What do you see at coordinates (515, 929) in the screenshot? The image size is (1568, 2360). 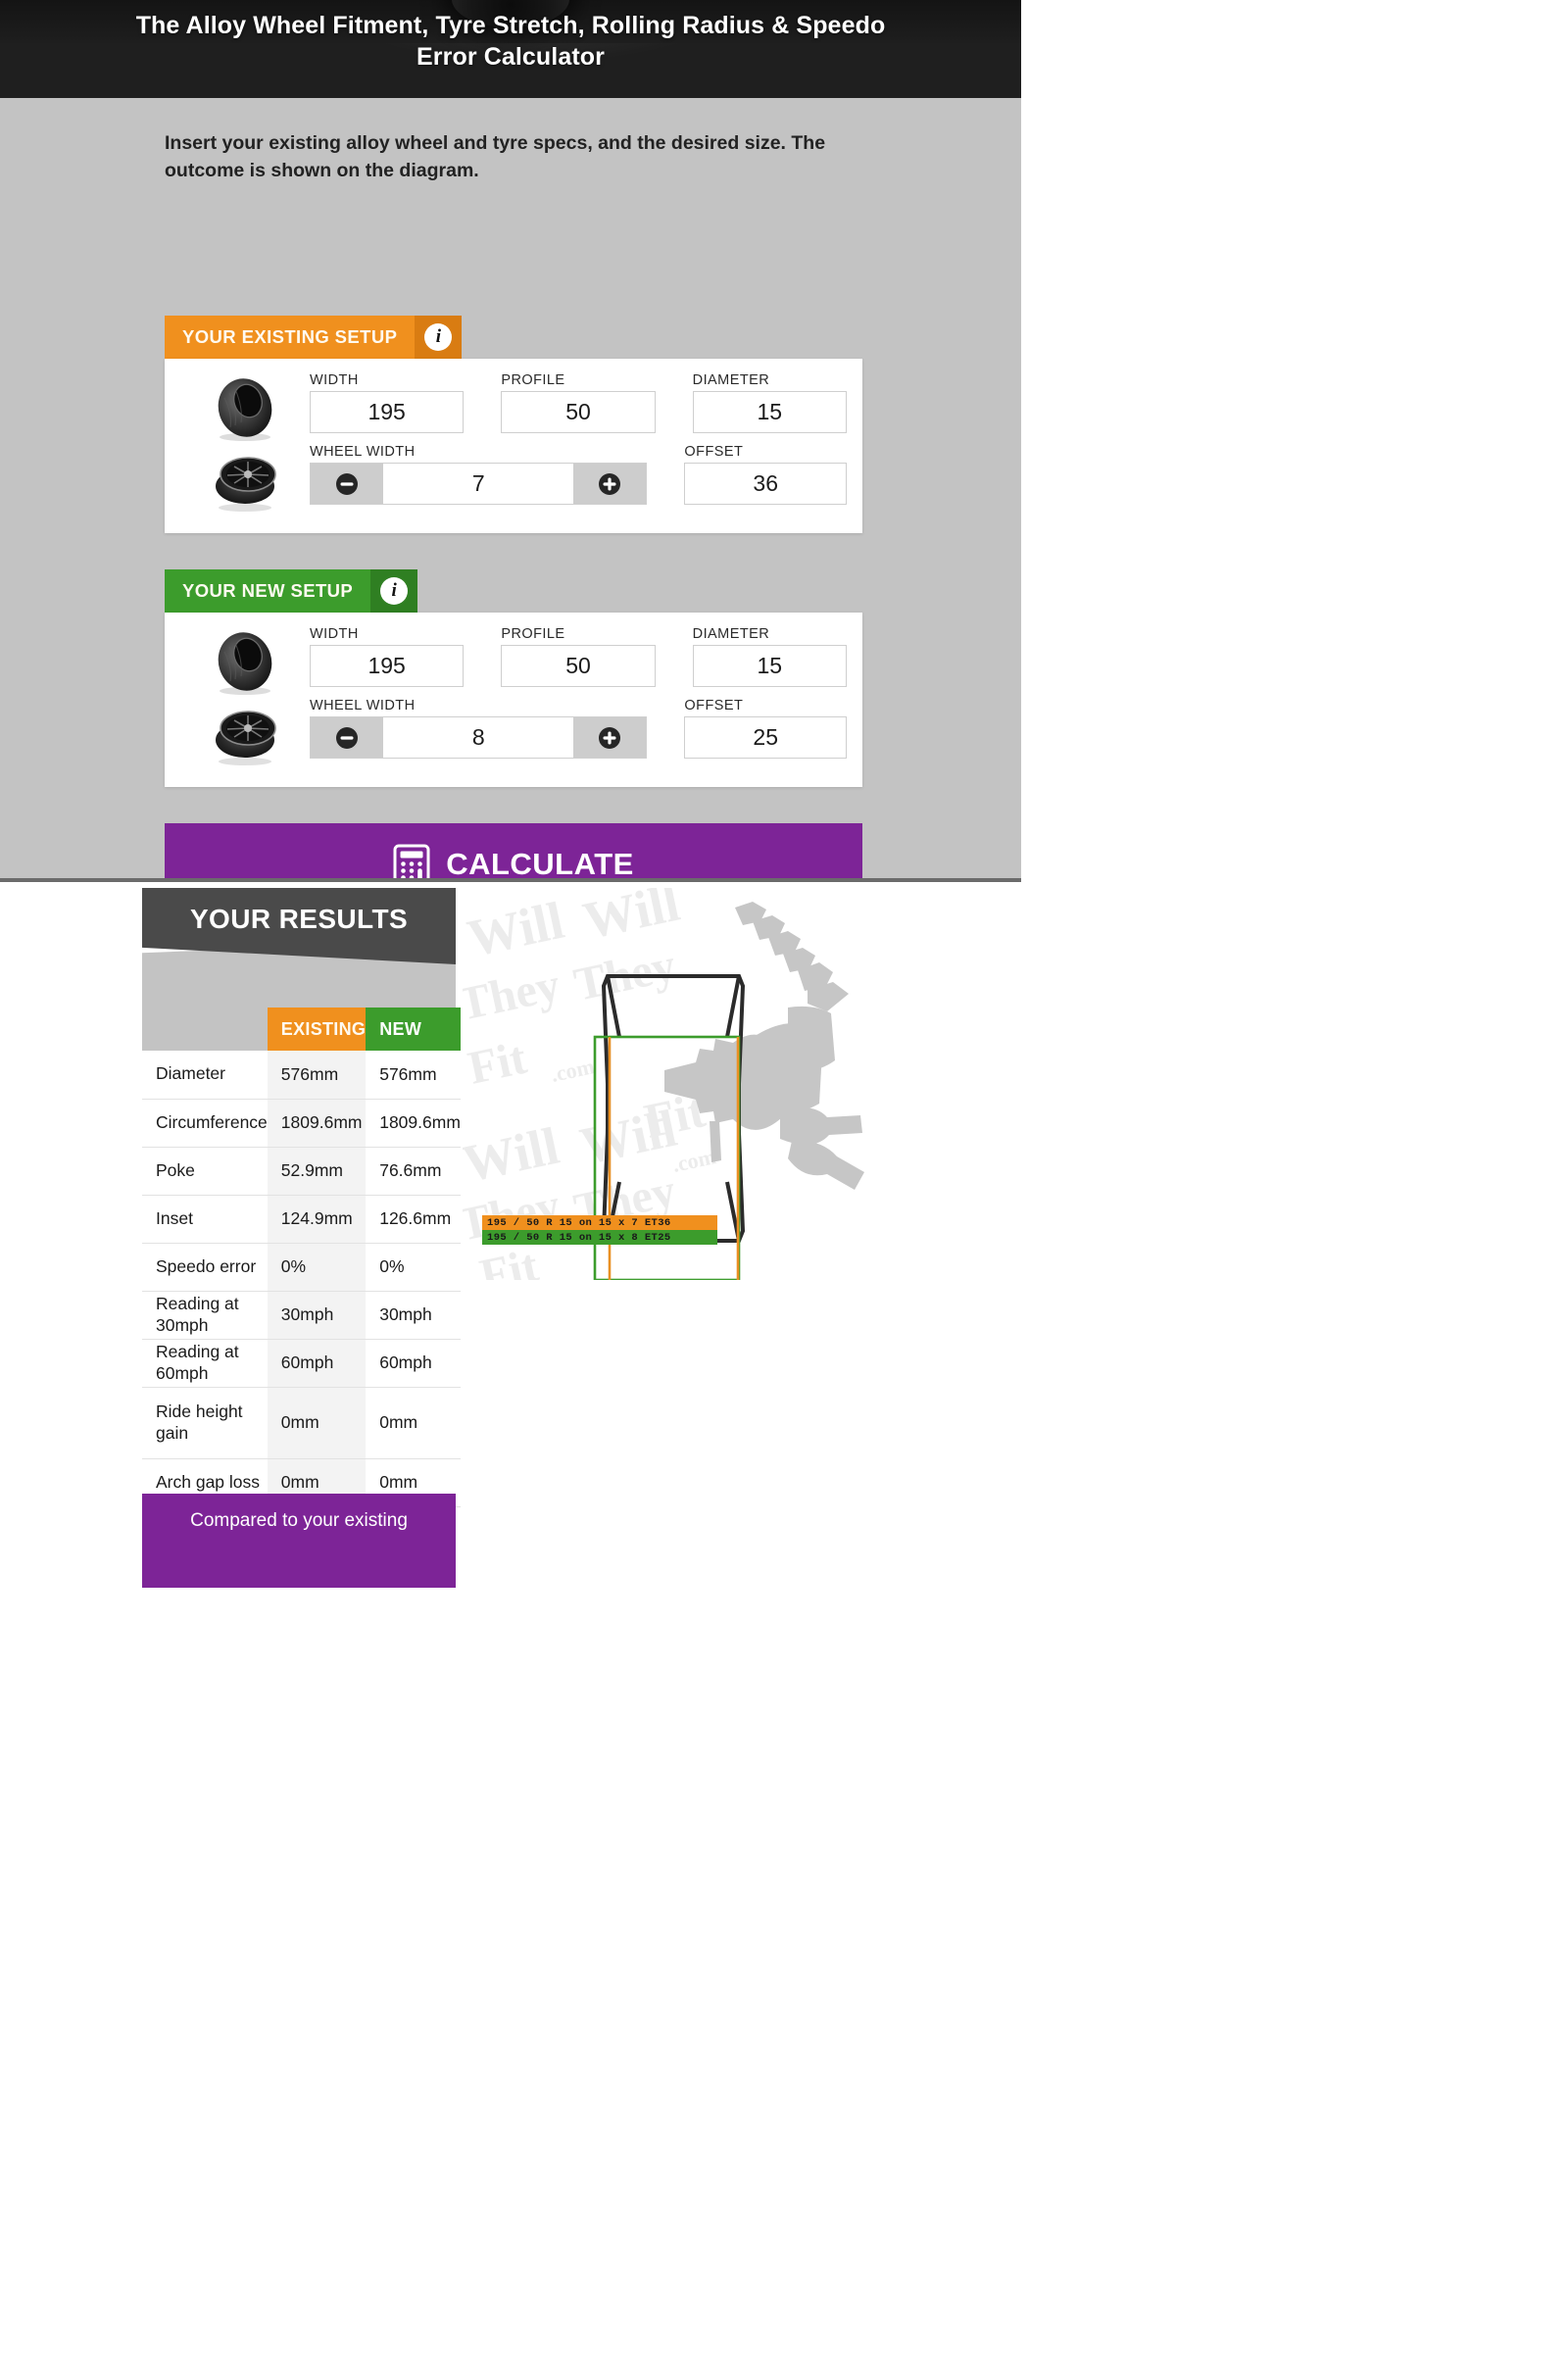 I see `svg-text: Will` at bounding box center [515, 929].